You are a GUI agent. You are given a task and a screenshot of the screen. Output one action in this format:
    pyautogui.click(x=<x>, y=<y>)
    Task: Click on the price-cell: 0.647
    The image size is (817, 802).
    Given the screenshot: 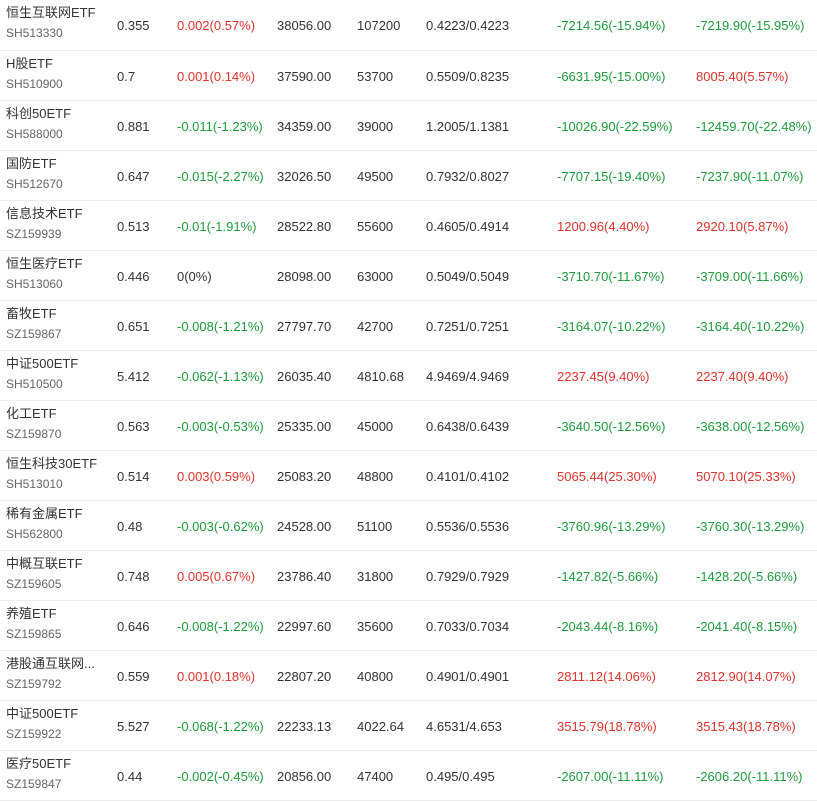 What is the action you would take?
    pyautogui.click(x=133, y=176)
    